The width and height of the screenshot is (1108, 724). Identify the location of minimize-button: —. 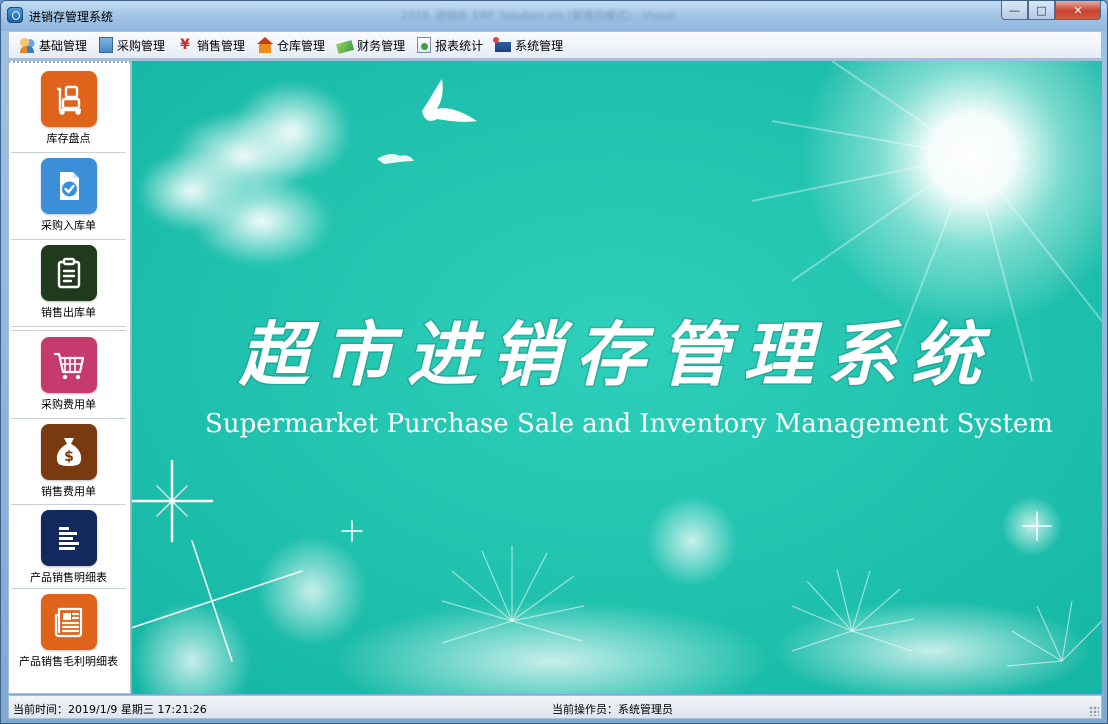
(1014, 10).